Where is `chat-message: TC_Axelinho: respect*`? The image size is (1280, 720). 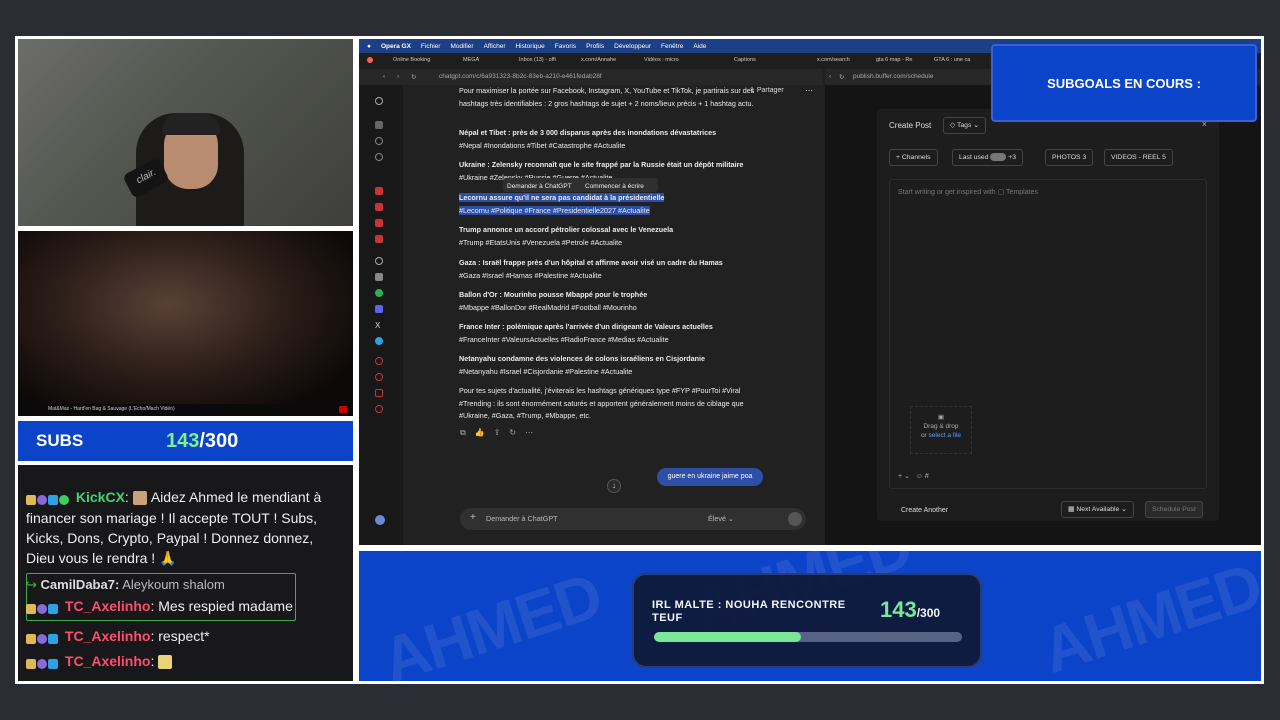 chat-message: TC_Axelinho: respect* is located at coordinates (118, 636).